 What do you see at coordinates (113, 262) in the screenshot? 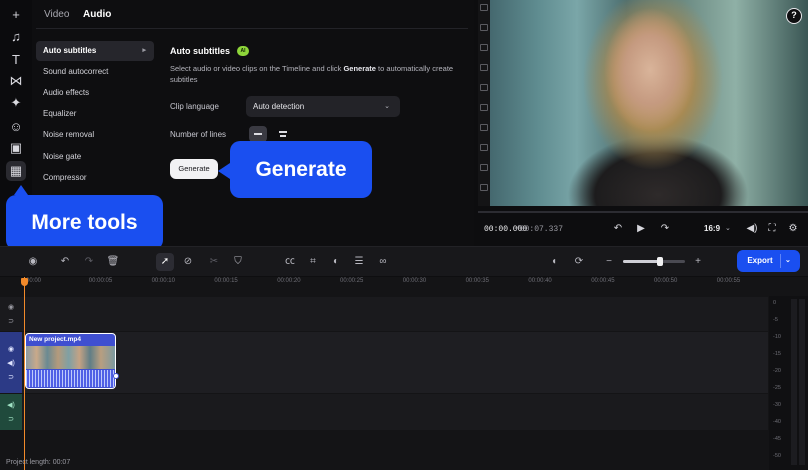
I see `trash-icon: 🗑` at bounding box center [113, 262].